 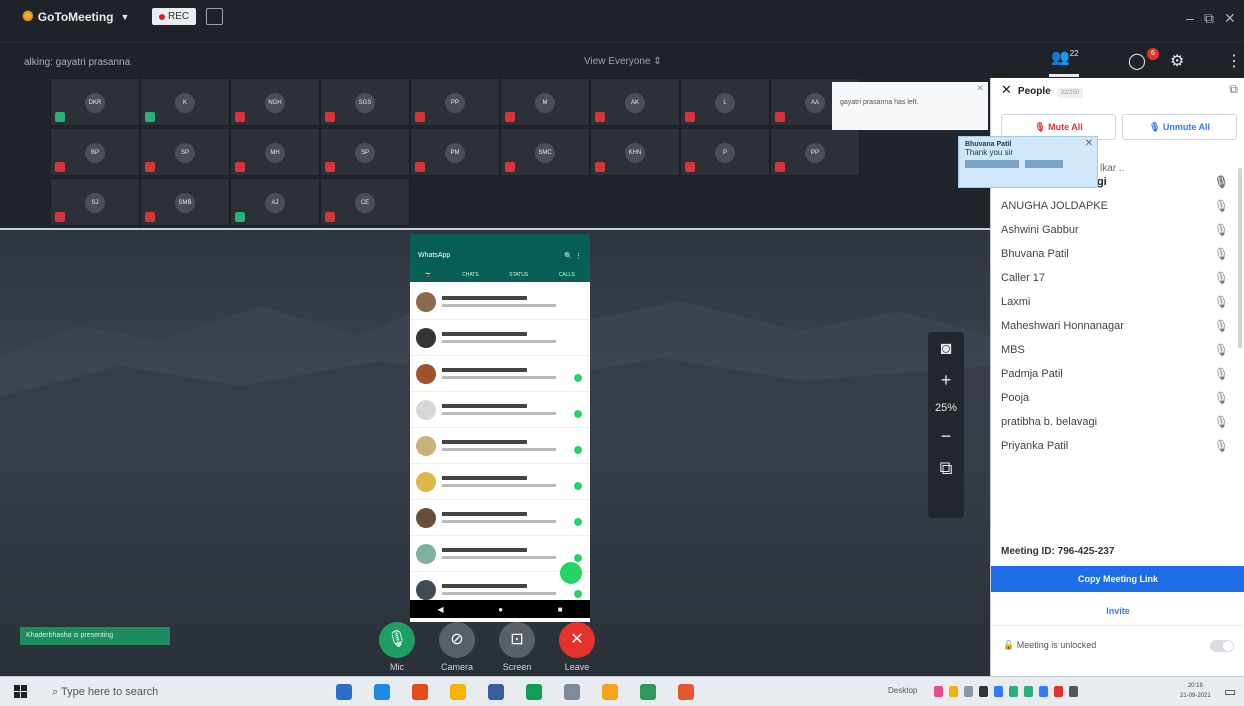 I want to click on more-options-icon: ⋮, so click(x=1234, y=61).